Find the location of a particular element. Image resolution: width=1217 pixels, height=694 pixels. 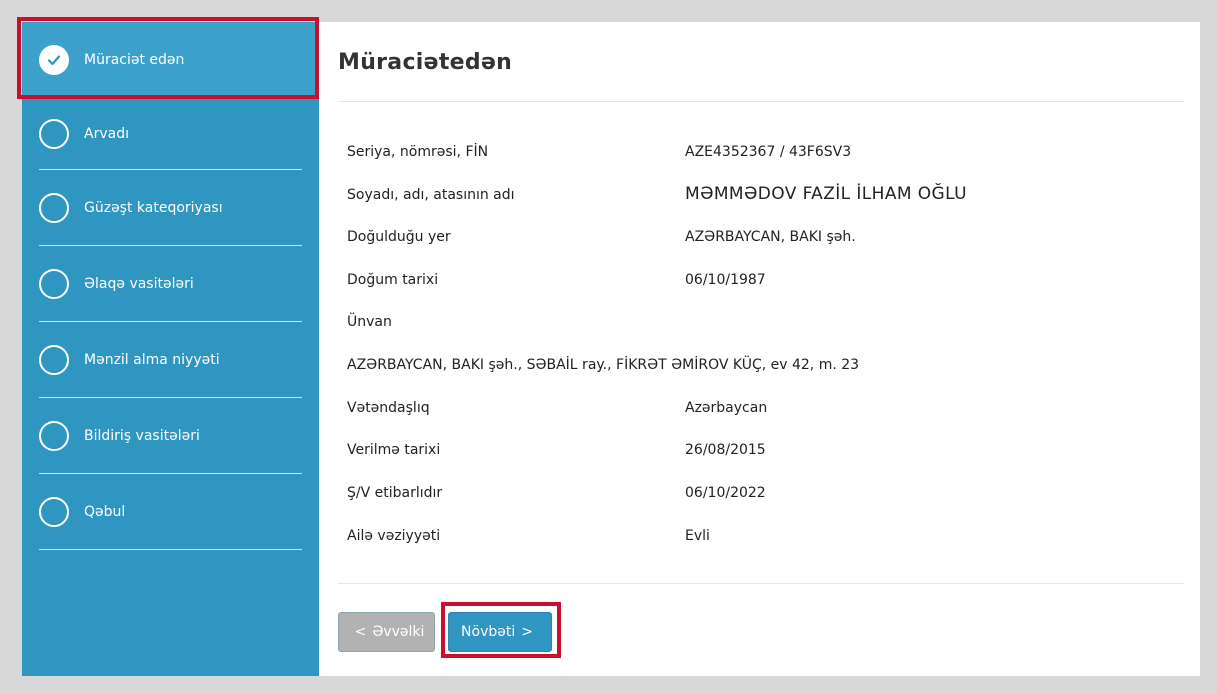

sidebar-step-applicant: Müraciət edən is located at coordinates (170, 59).